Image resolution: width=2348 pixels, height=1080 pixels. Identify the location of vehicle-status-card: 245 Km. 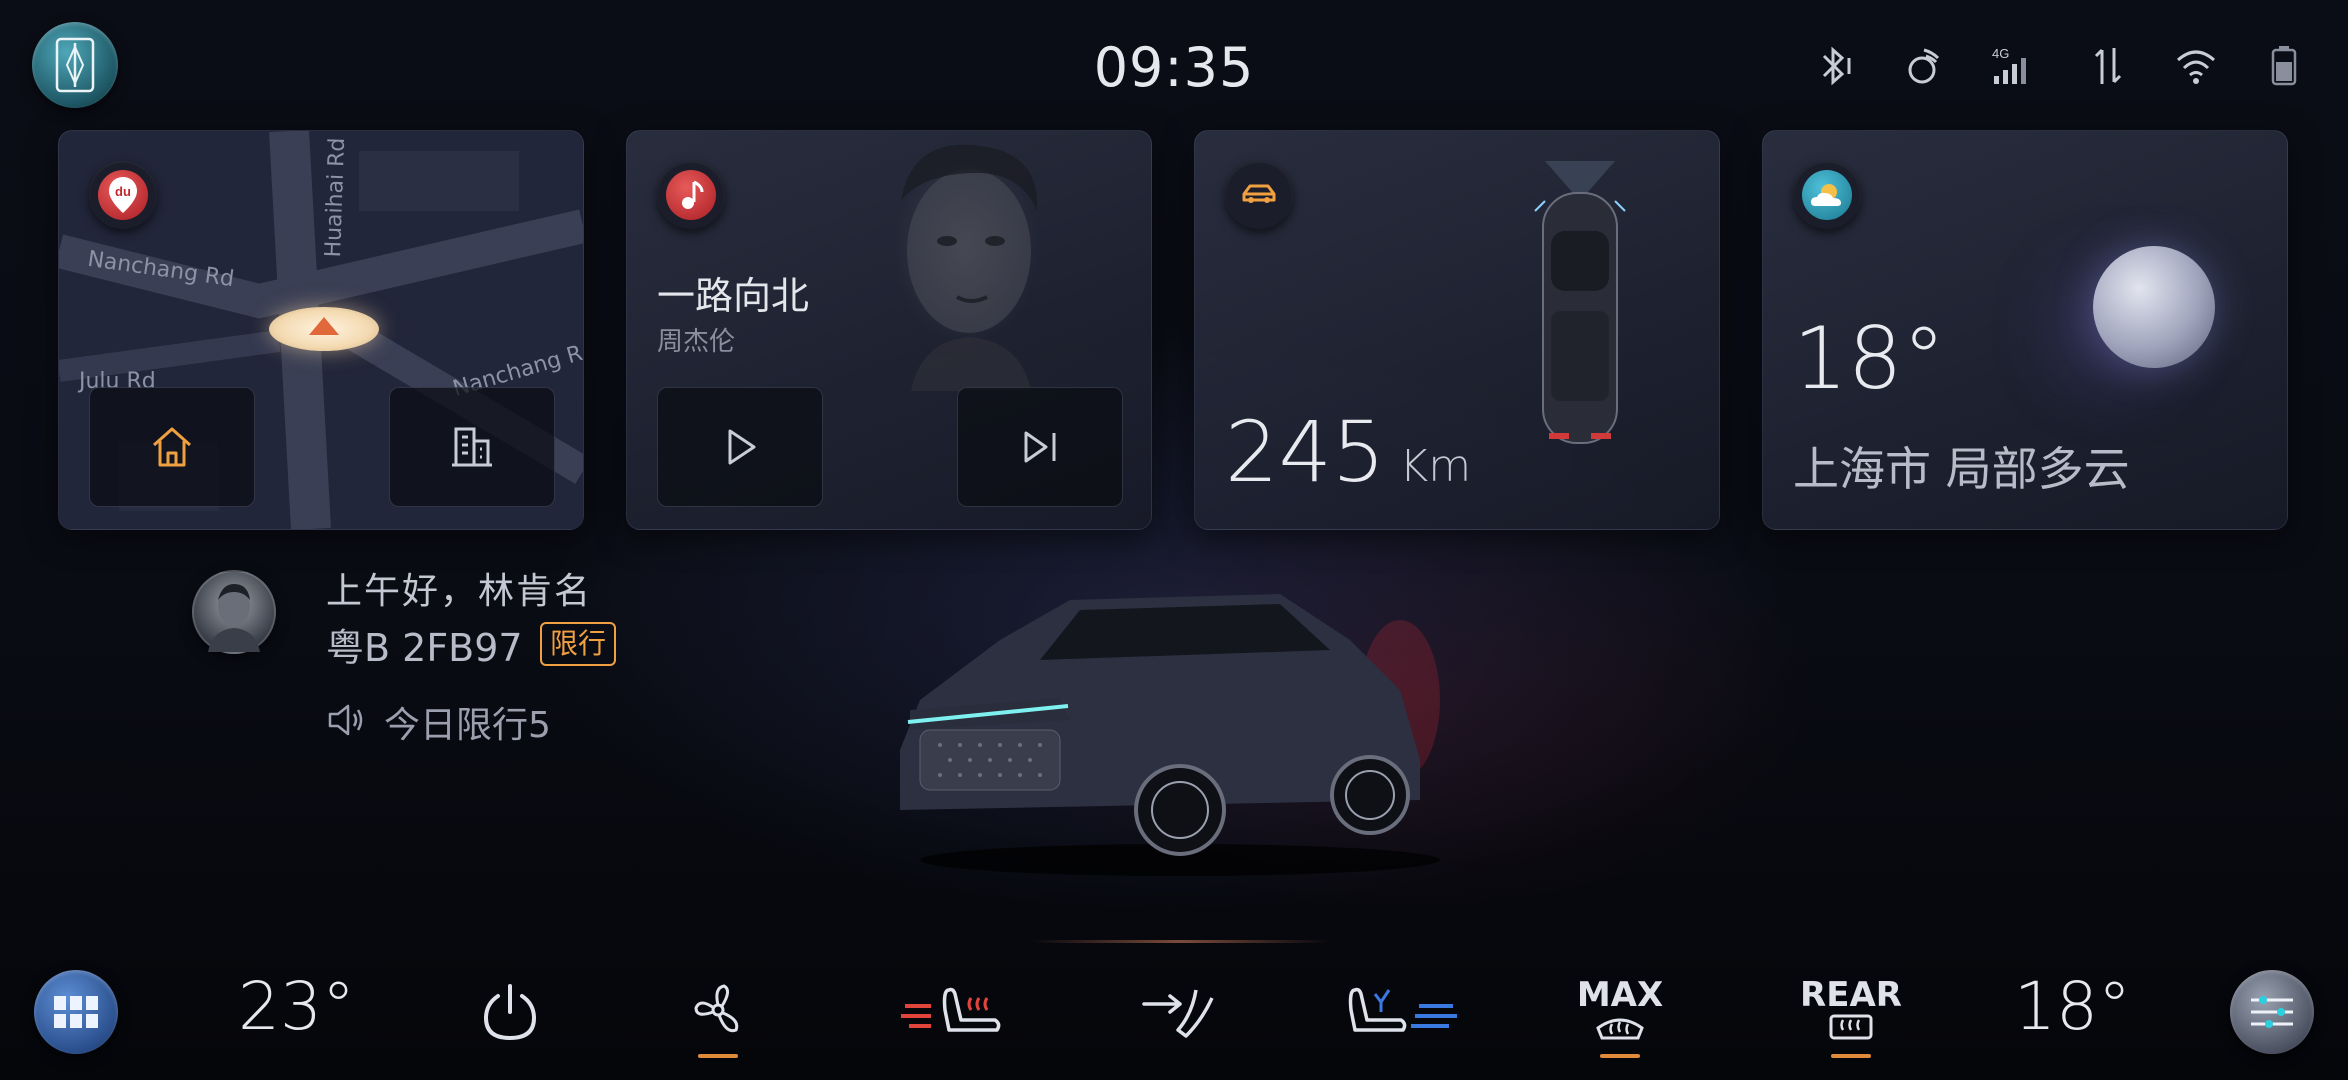
(1457, 330).